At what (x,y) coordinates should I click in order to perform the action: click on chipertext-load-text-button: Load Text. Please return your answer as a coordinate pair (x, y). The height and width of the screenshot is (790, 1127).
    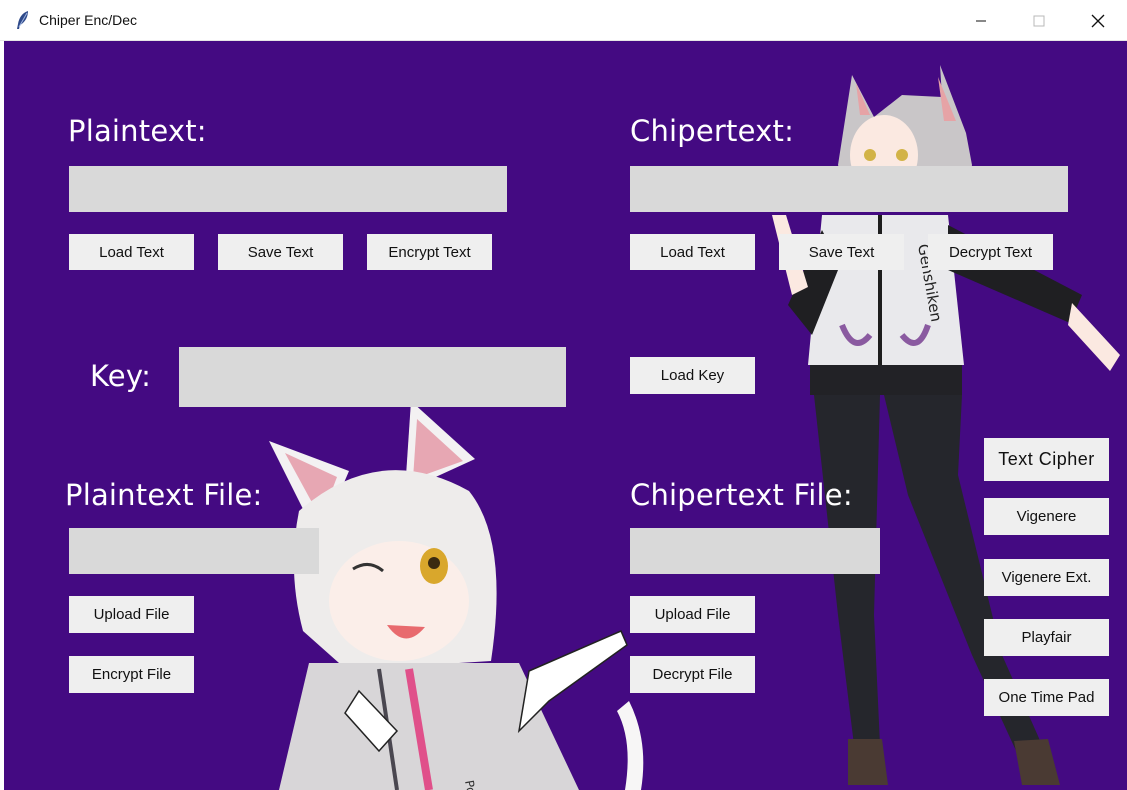
    Looking at the image, I should click on (692, 252).